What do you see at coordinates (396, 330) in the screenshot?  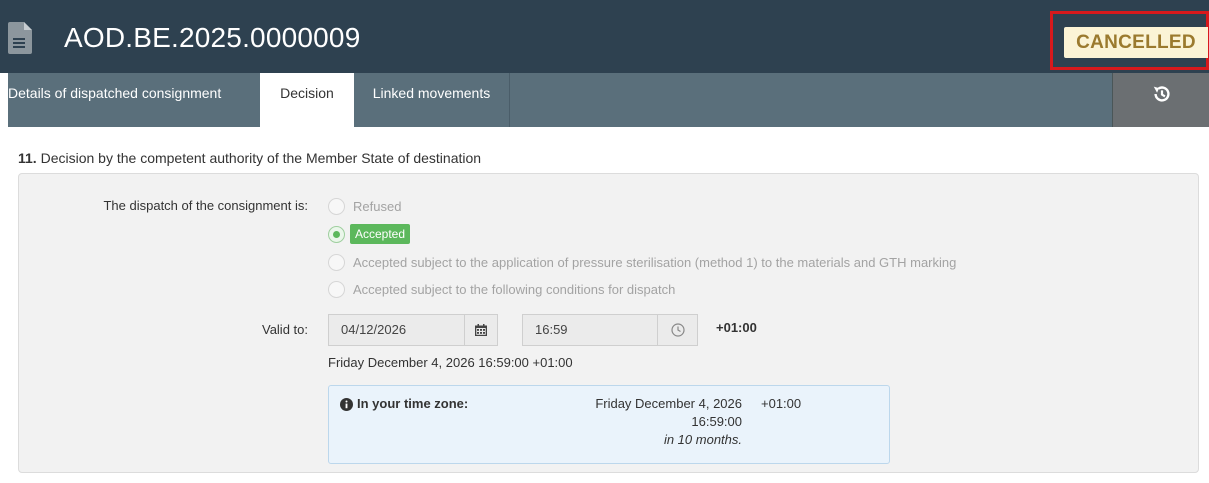 I see `valid-to-date-input: 04/12/2026` at bounding box center [396, 330].